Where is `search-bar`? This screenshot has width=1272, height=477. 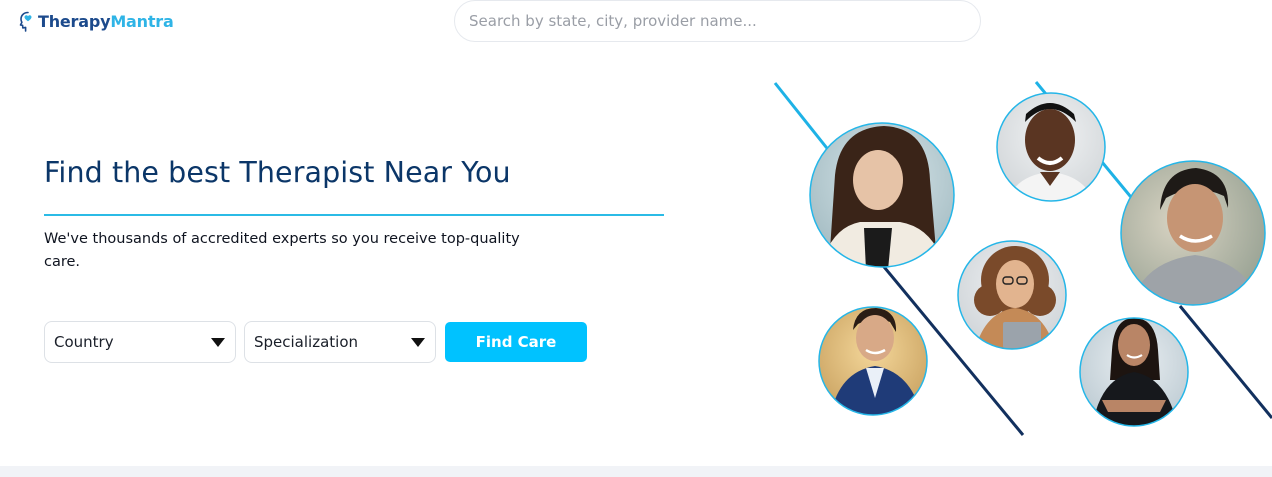 search-bar is located at coordinates (717, 21).